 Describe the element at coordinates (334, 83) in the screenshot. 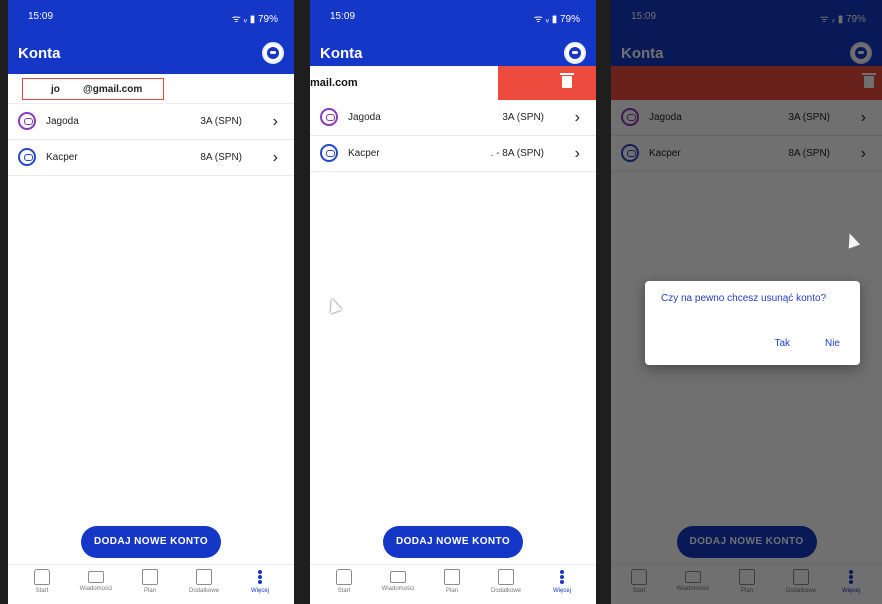

I see `email-suffix: mail.com` at that location.